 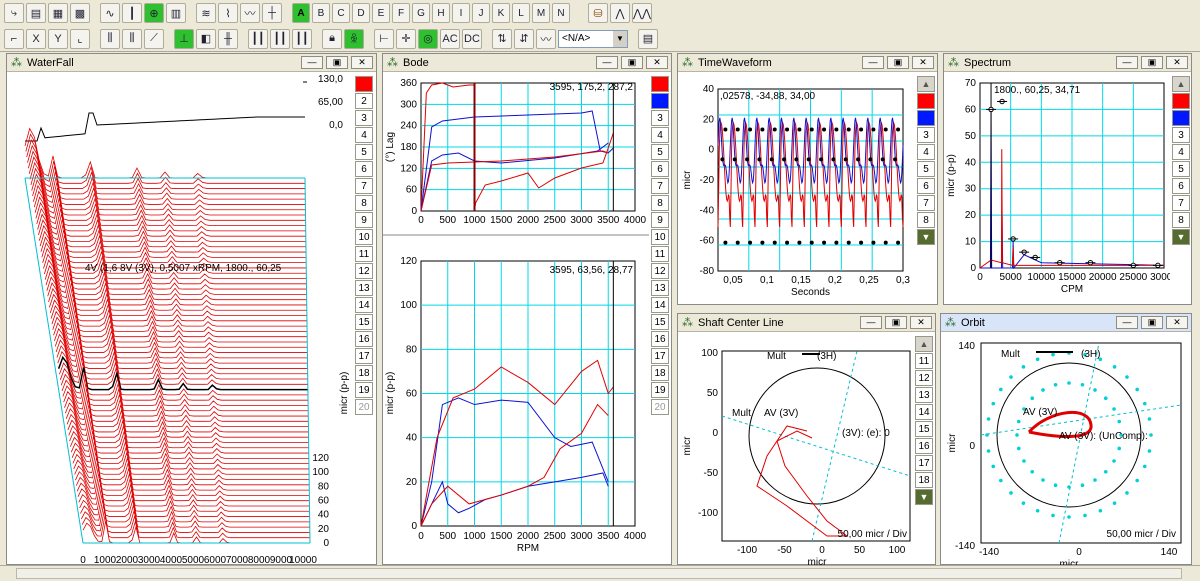 I want to click on multiwave-icon: 〰, so click(x=546, y=38).